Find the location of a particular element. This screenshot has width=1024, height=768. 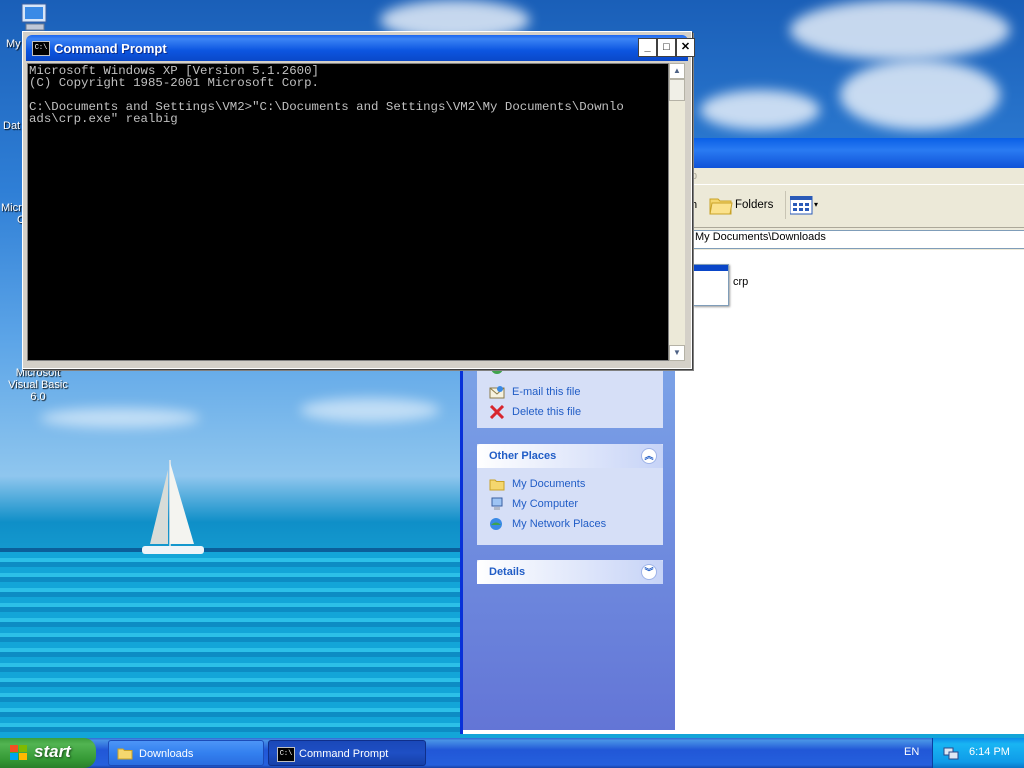

details-panel: Details ︾ is located at coordinates (570, 572).